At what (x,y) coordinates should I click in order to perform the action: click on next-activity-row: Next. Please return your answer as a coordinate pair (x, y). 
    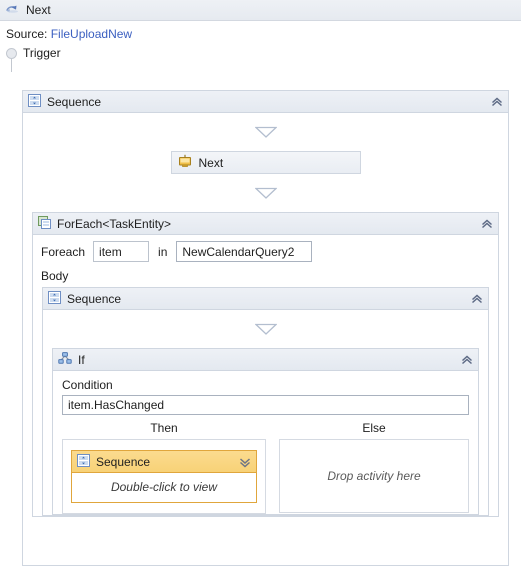
    Looking at the image, I should click on (265, 162).